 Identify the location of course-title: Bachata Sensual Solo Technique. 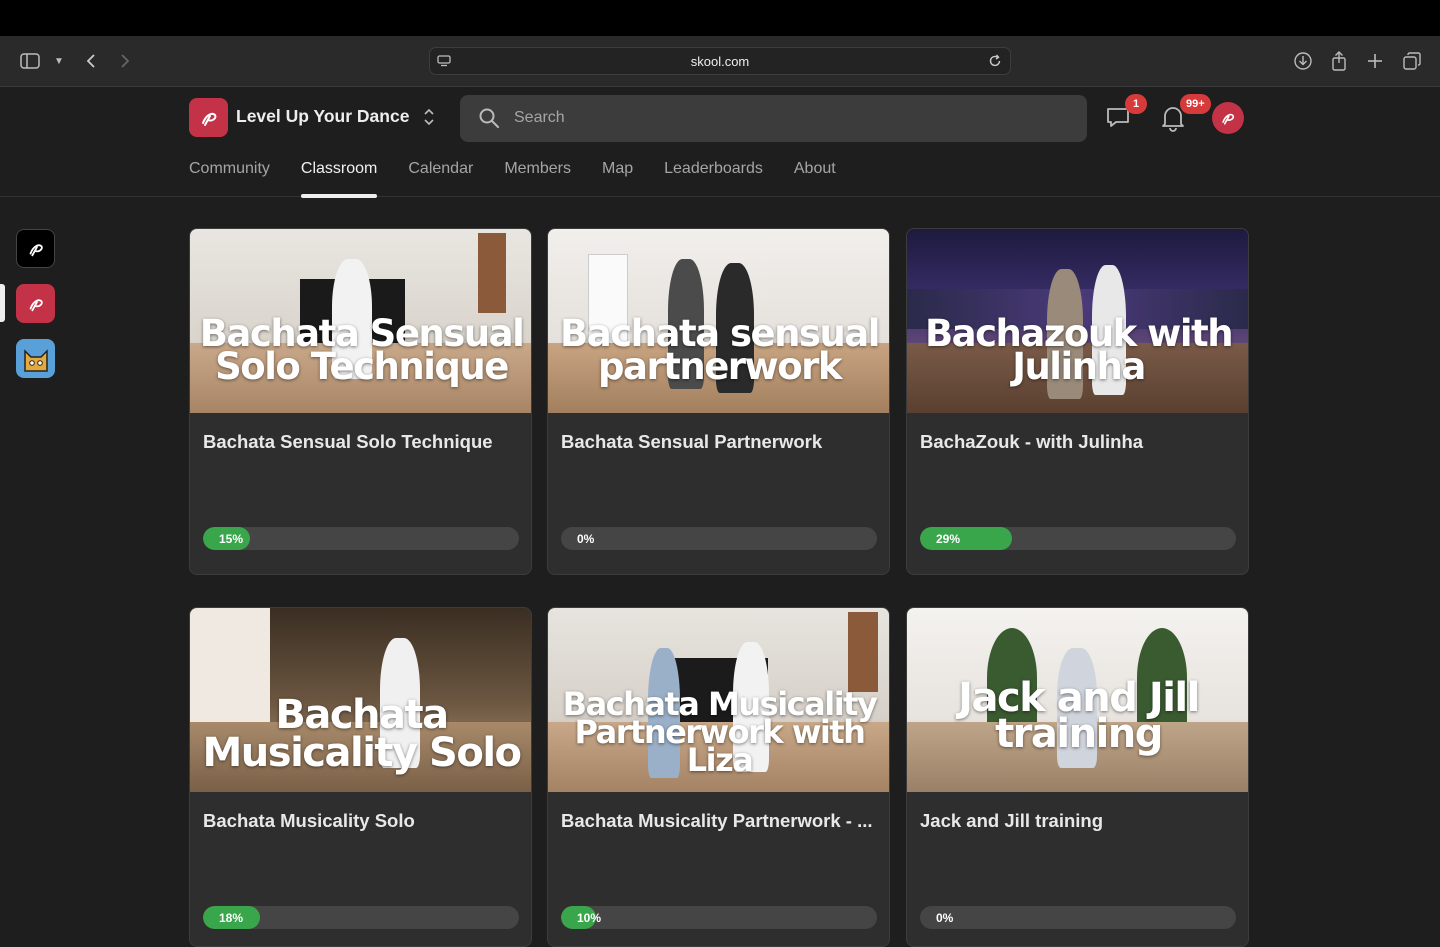
(348, 441).